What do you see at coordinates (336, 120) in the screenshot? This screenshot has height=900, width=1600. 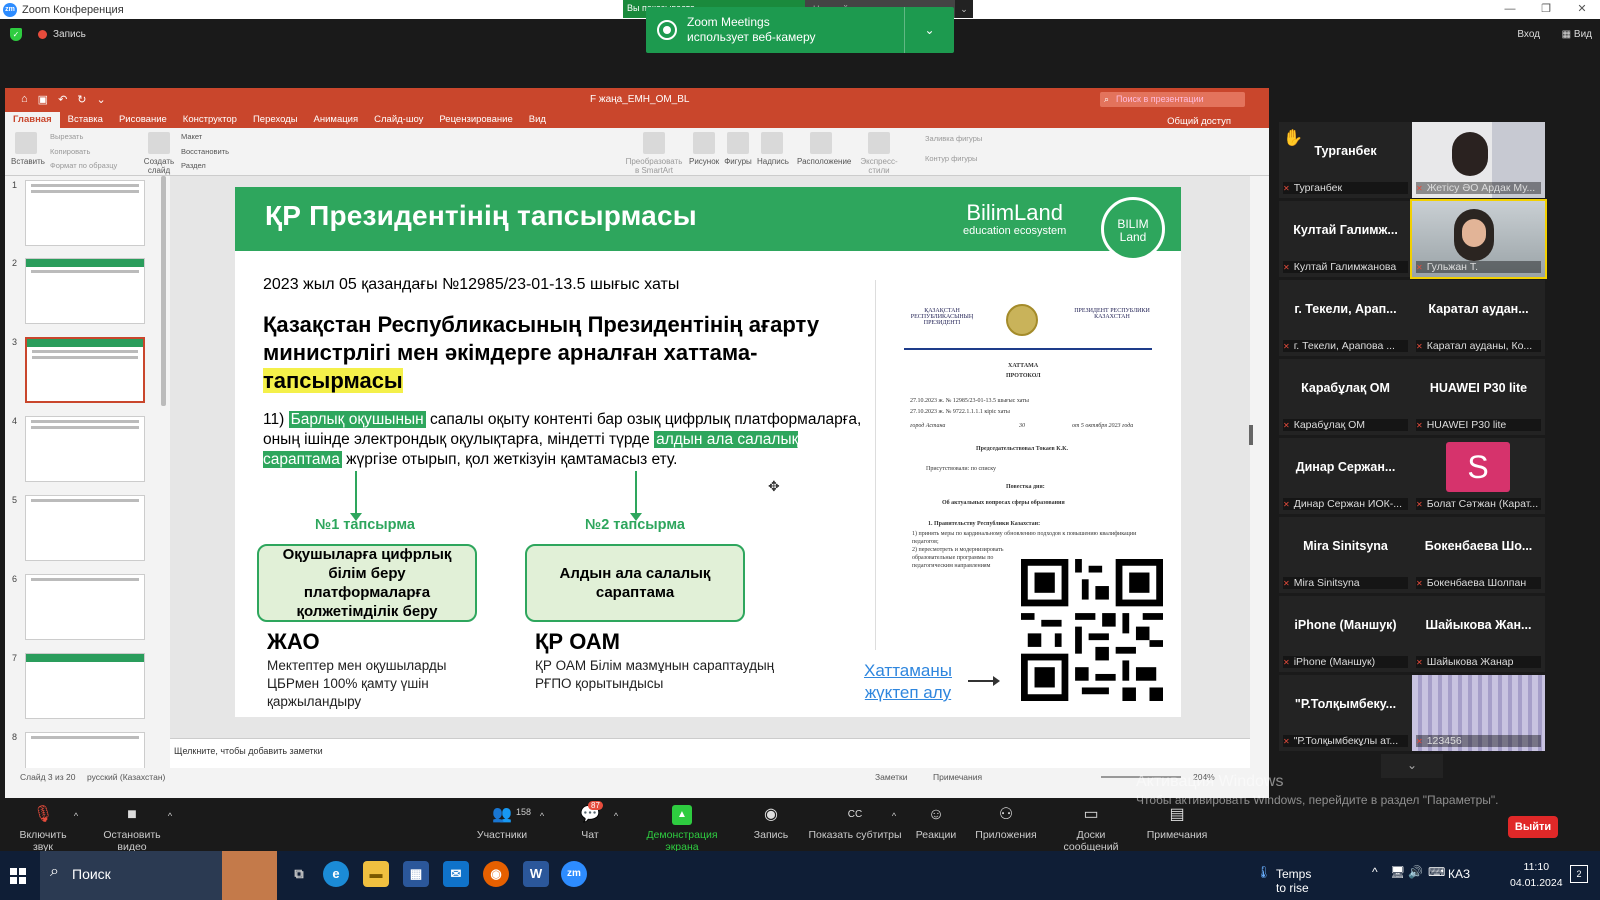 I see `tab-animations: Анимация` at bounding box center [336, 120].